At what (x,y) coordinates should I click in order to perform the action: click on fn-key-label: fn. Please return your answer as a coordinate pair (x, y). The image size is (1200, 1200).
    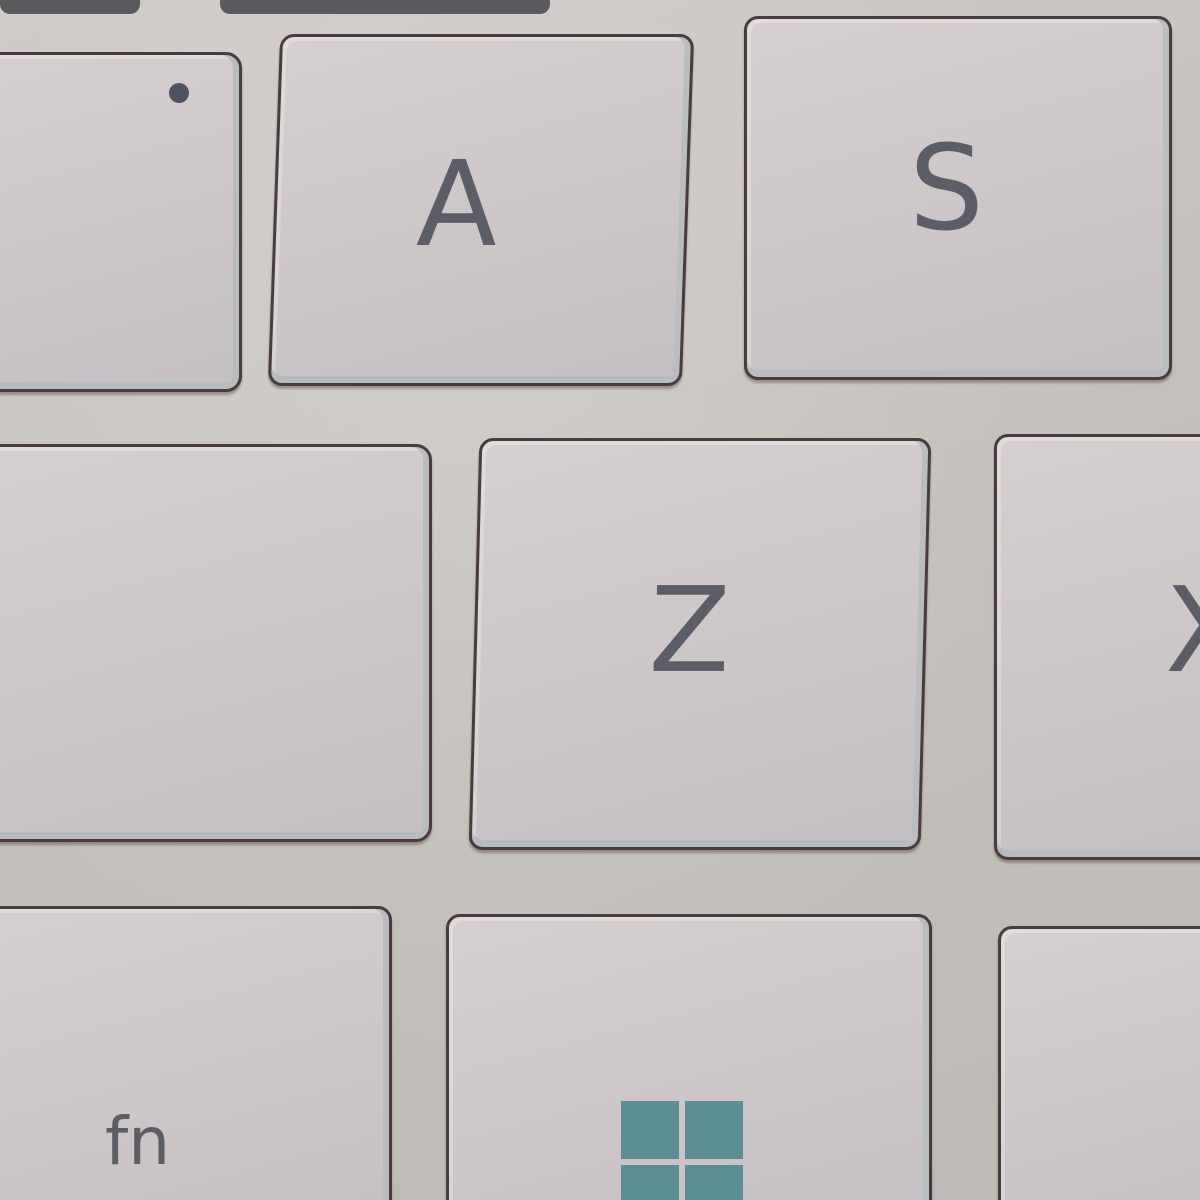
    Looking at the image, I should click on (138, 1141).